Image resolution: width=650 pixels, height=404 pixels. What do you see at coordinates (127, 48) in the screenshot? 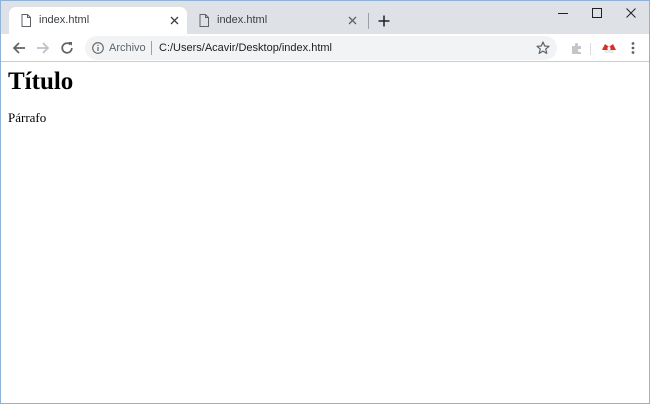
I see `site-scheme-label: Archivo` at bounding box center [127, 48].